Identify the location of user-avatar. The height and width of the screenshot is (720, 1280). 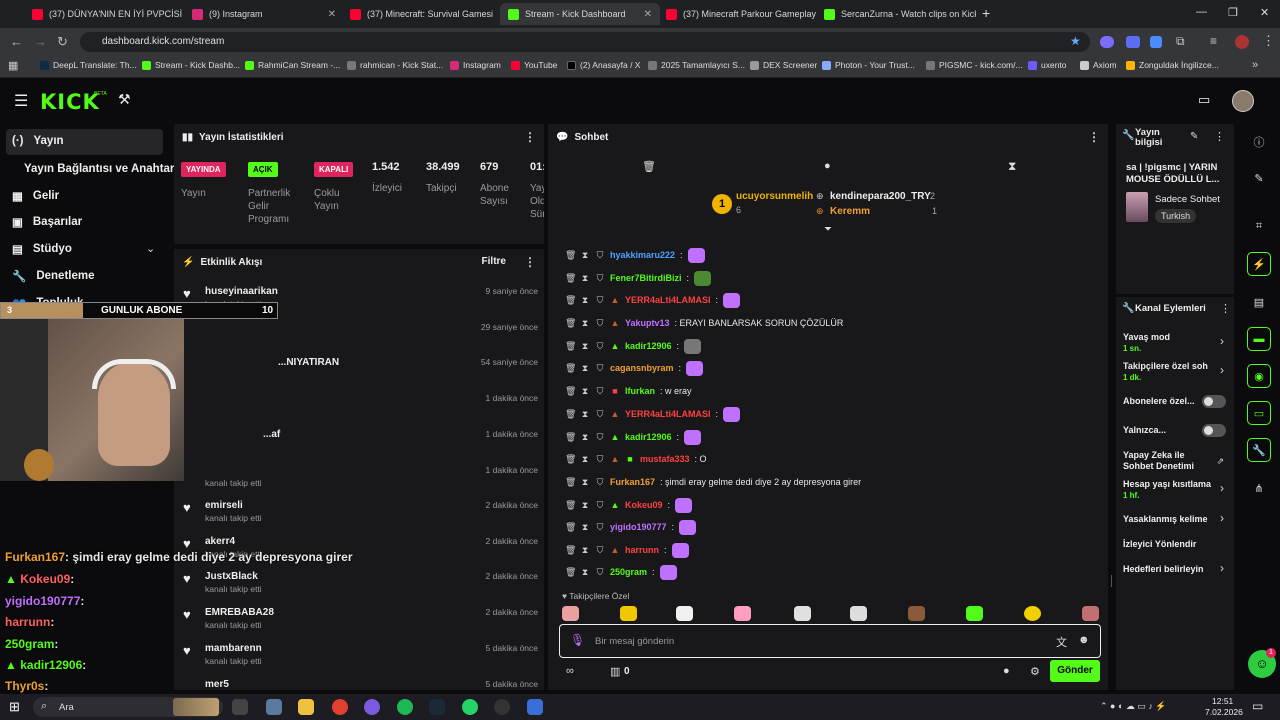
(1243, 101).